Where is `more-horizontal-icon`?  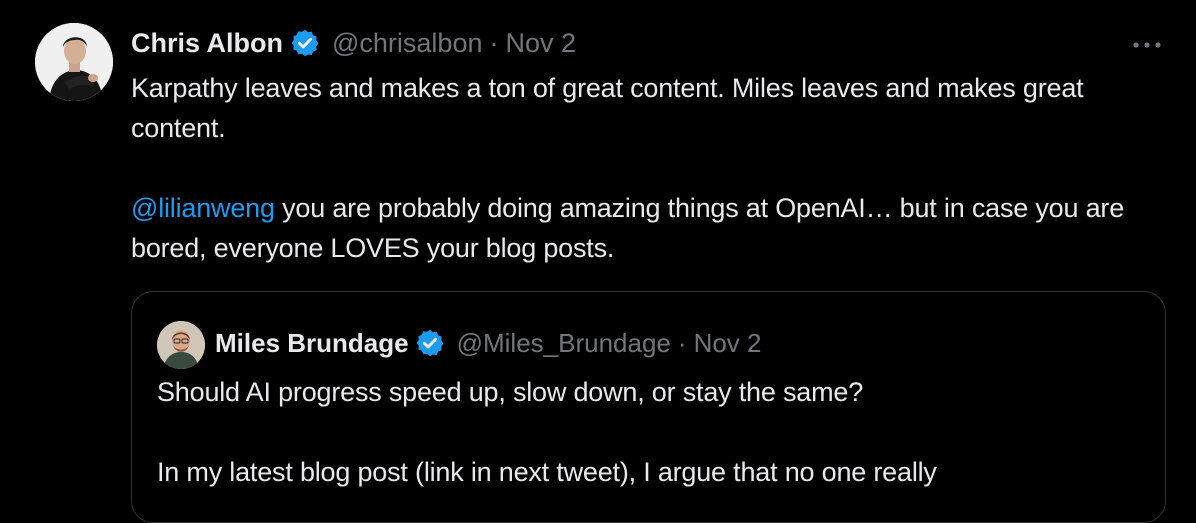 more-horizontal-icon is located at coordinates (1148, 45).